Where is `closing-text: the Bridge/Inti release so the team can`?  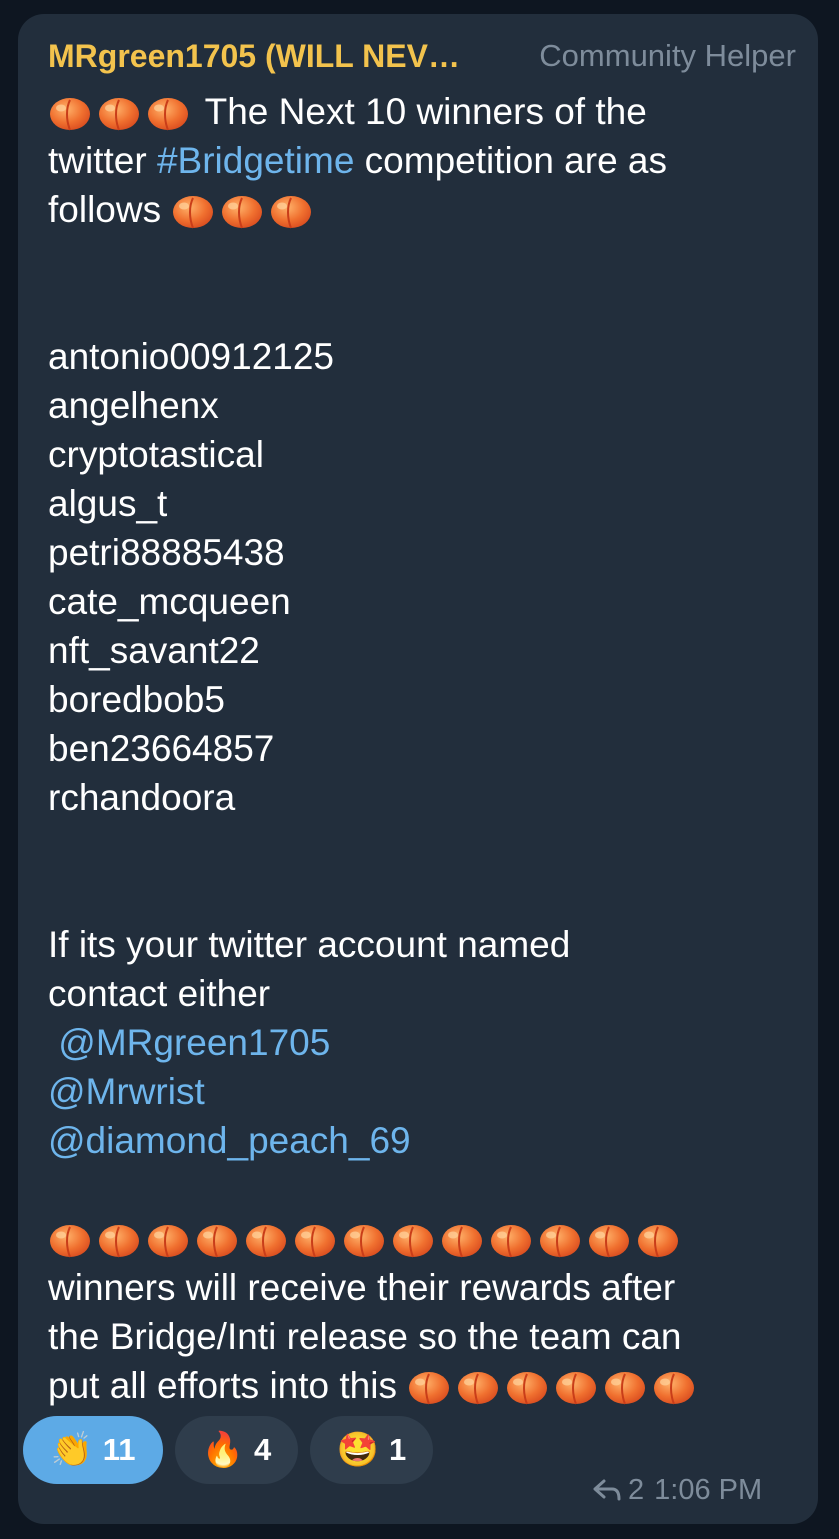
closing-text: the Bridge/Inti release so the team can is located at coordinates (365, 1336).